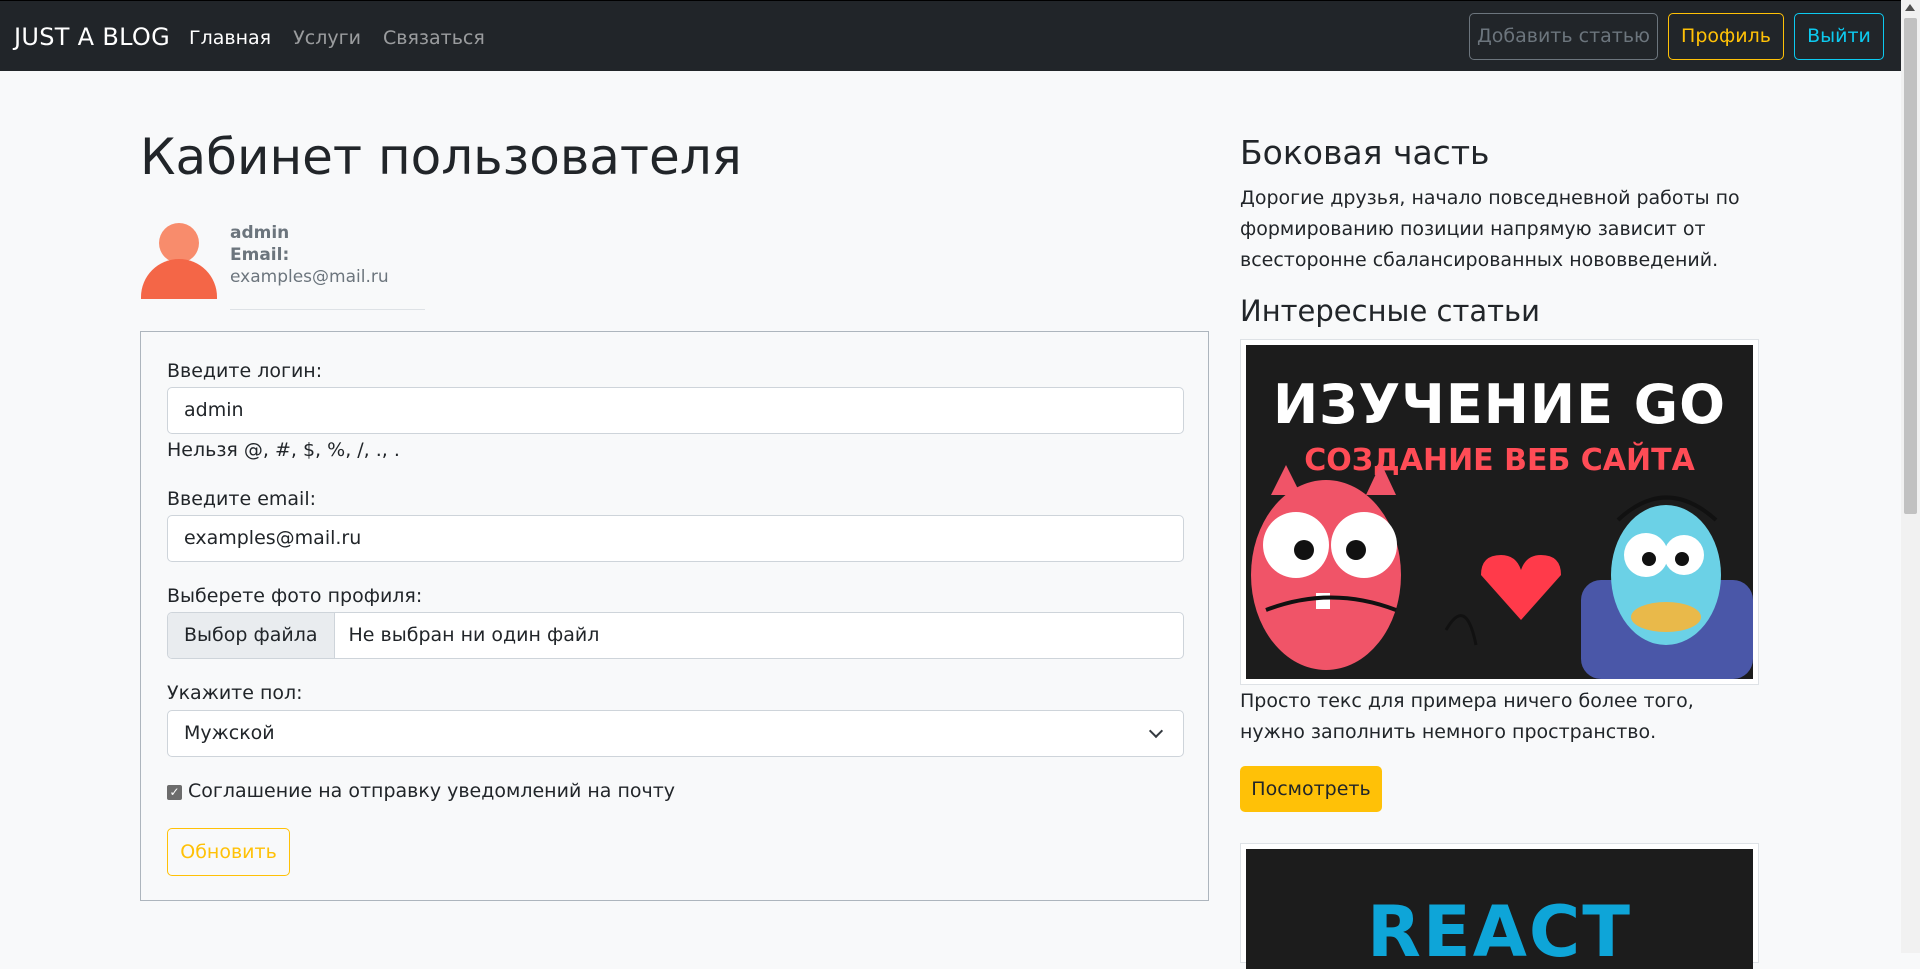 The width and height of the screenshot is (1920, 969). What do you see at coordinates (242, 499) in the screenshot?
I see `email-label: Введите email:` at bounding box center [242, 499].